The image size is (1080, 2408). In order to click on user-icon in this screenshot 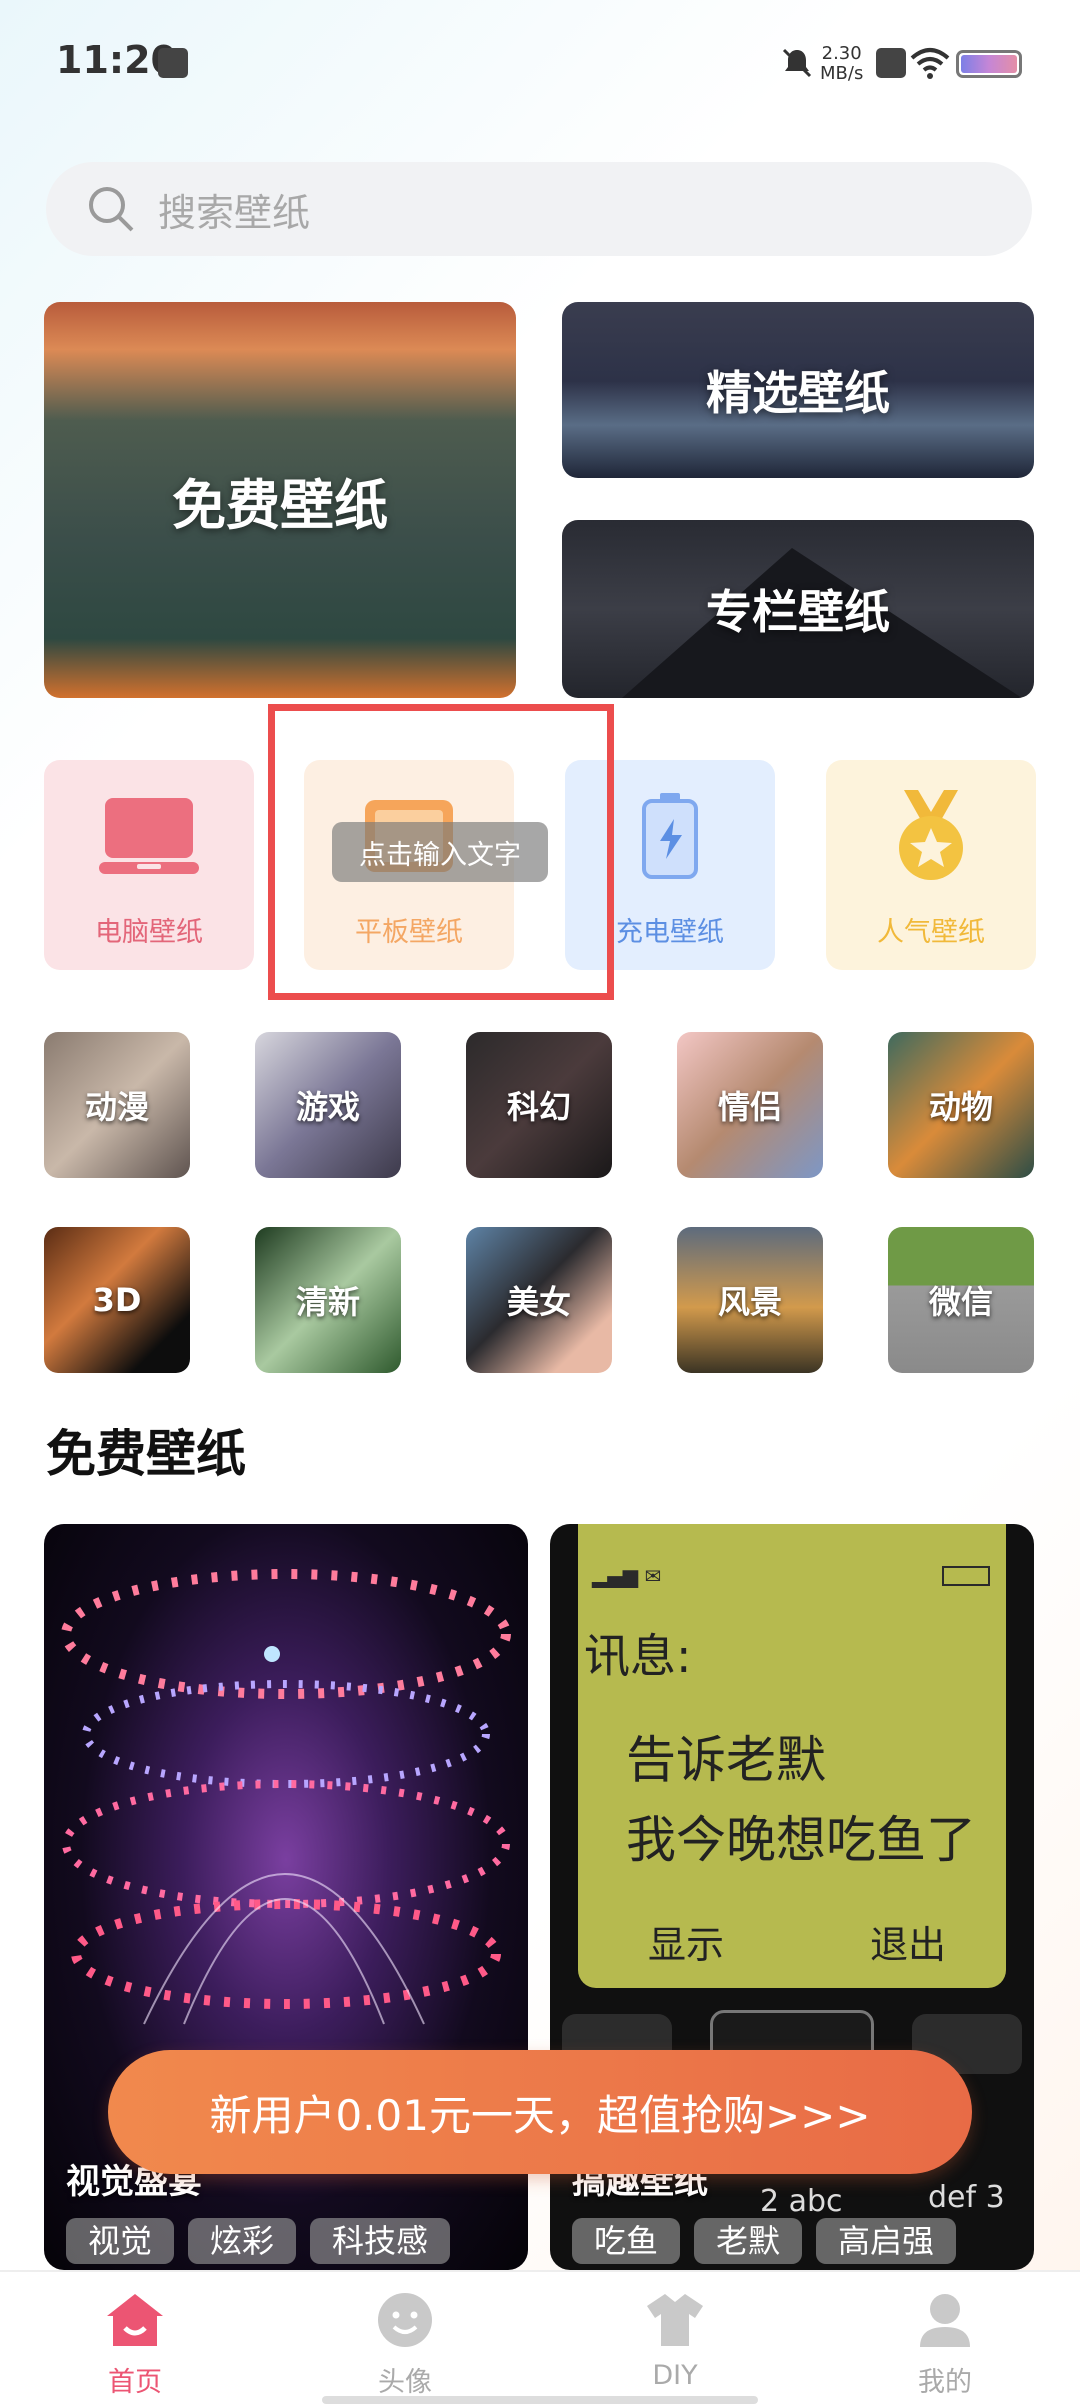, I will do `click(945, 2320)`.